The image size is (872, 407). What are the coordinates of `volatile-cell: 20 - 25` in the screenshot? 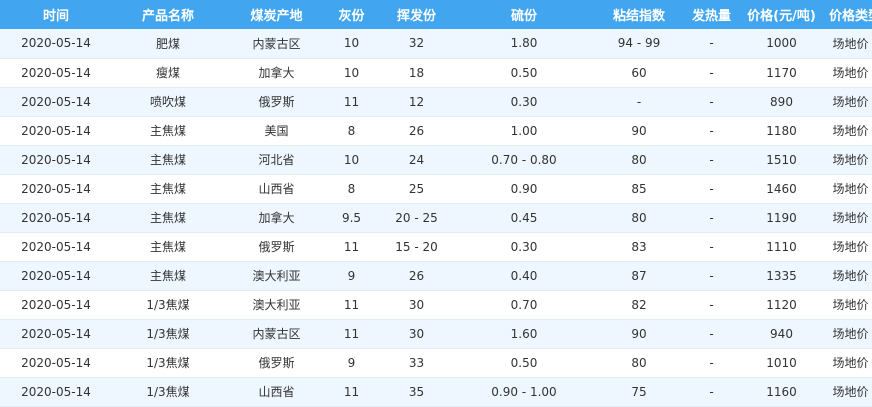 It's located at (416, 217).